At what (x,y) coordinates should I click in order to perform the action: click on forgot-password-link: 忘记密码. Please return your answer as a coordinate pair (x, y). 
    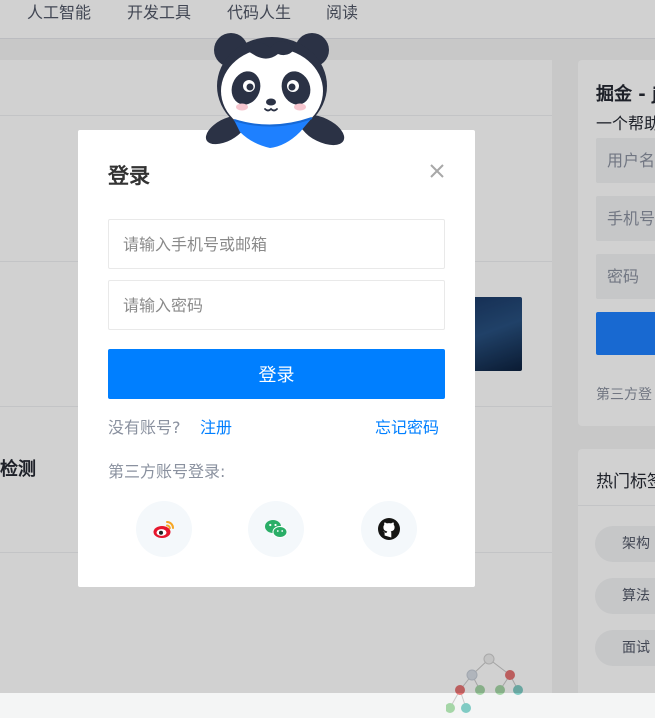
    Looking at the image, I should click on (407, 426).